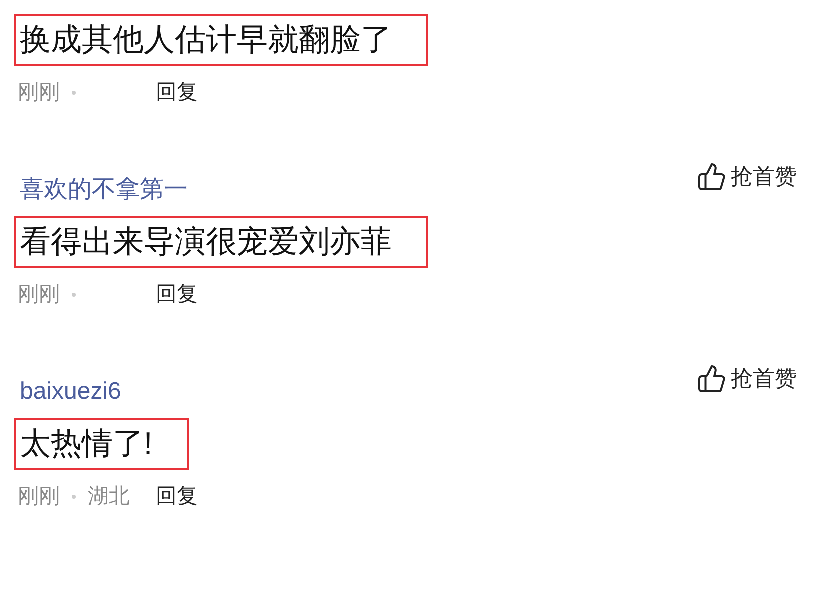 The image size is (821, 593). What do you see at coordinates (221, 40) in the screenshot?
I see `comment-text: 换成其他人估计早就翻脸了` at bounding box center [221, 40].